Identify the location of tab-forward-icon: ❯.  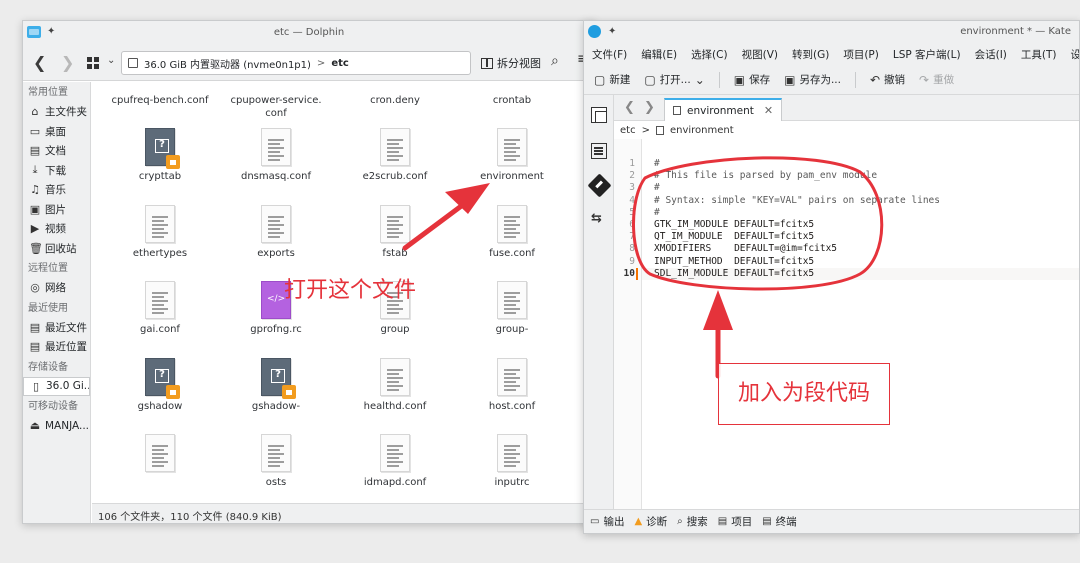
(649, 107).